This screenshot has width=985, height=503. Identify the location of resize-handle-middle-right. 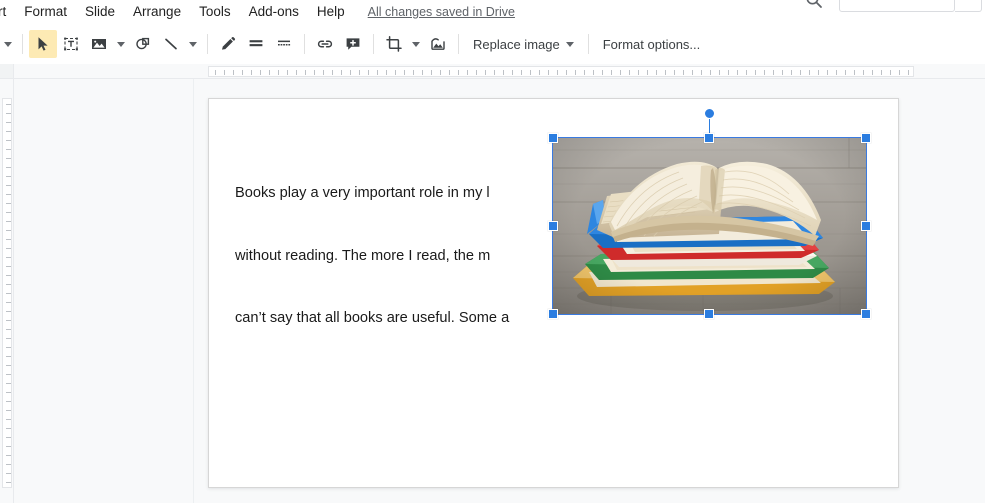
(865, 225).